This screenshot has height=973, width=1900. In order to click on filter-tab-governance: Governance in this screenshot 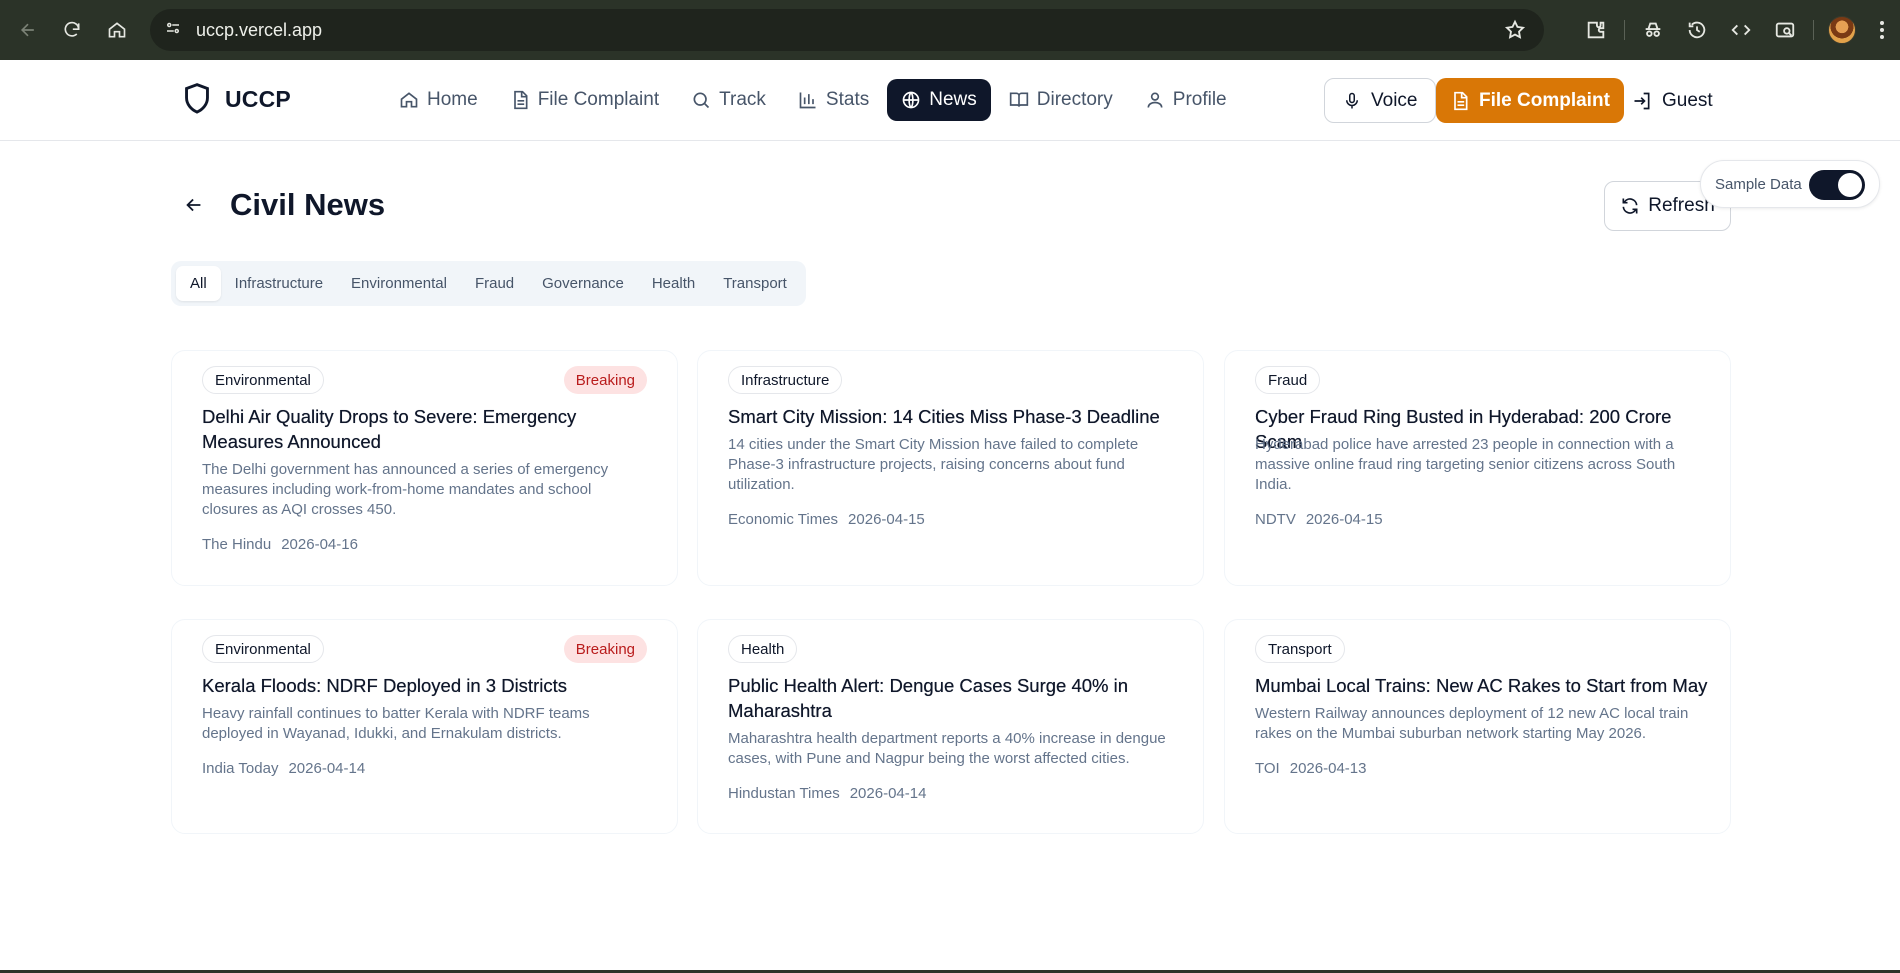, I will do `click(583, 283)`.